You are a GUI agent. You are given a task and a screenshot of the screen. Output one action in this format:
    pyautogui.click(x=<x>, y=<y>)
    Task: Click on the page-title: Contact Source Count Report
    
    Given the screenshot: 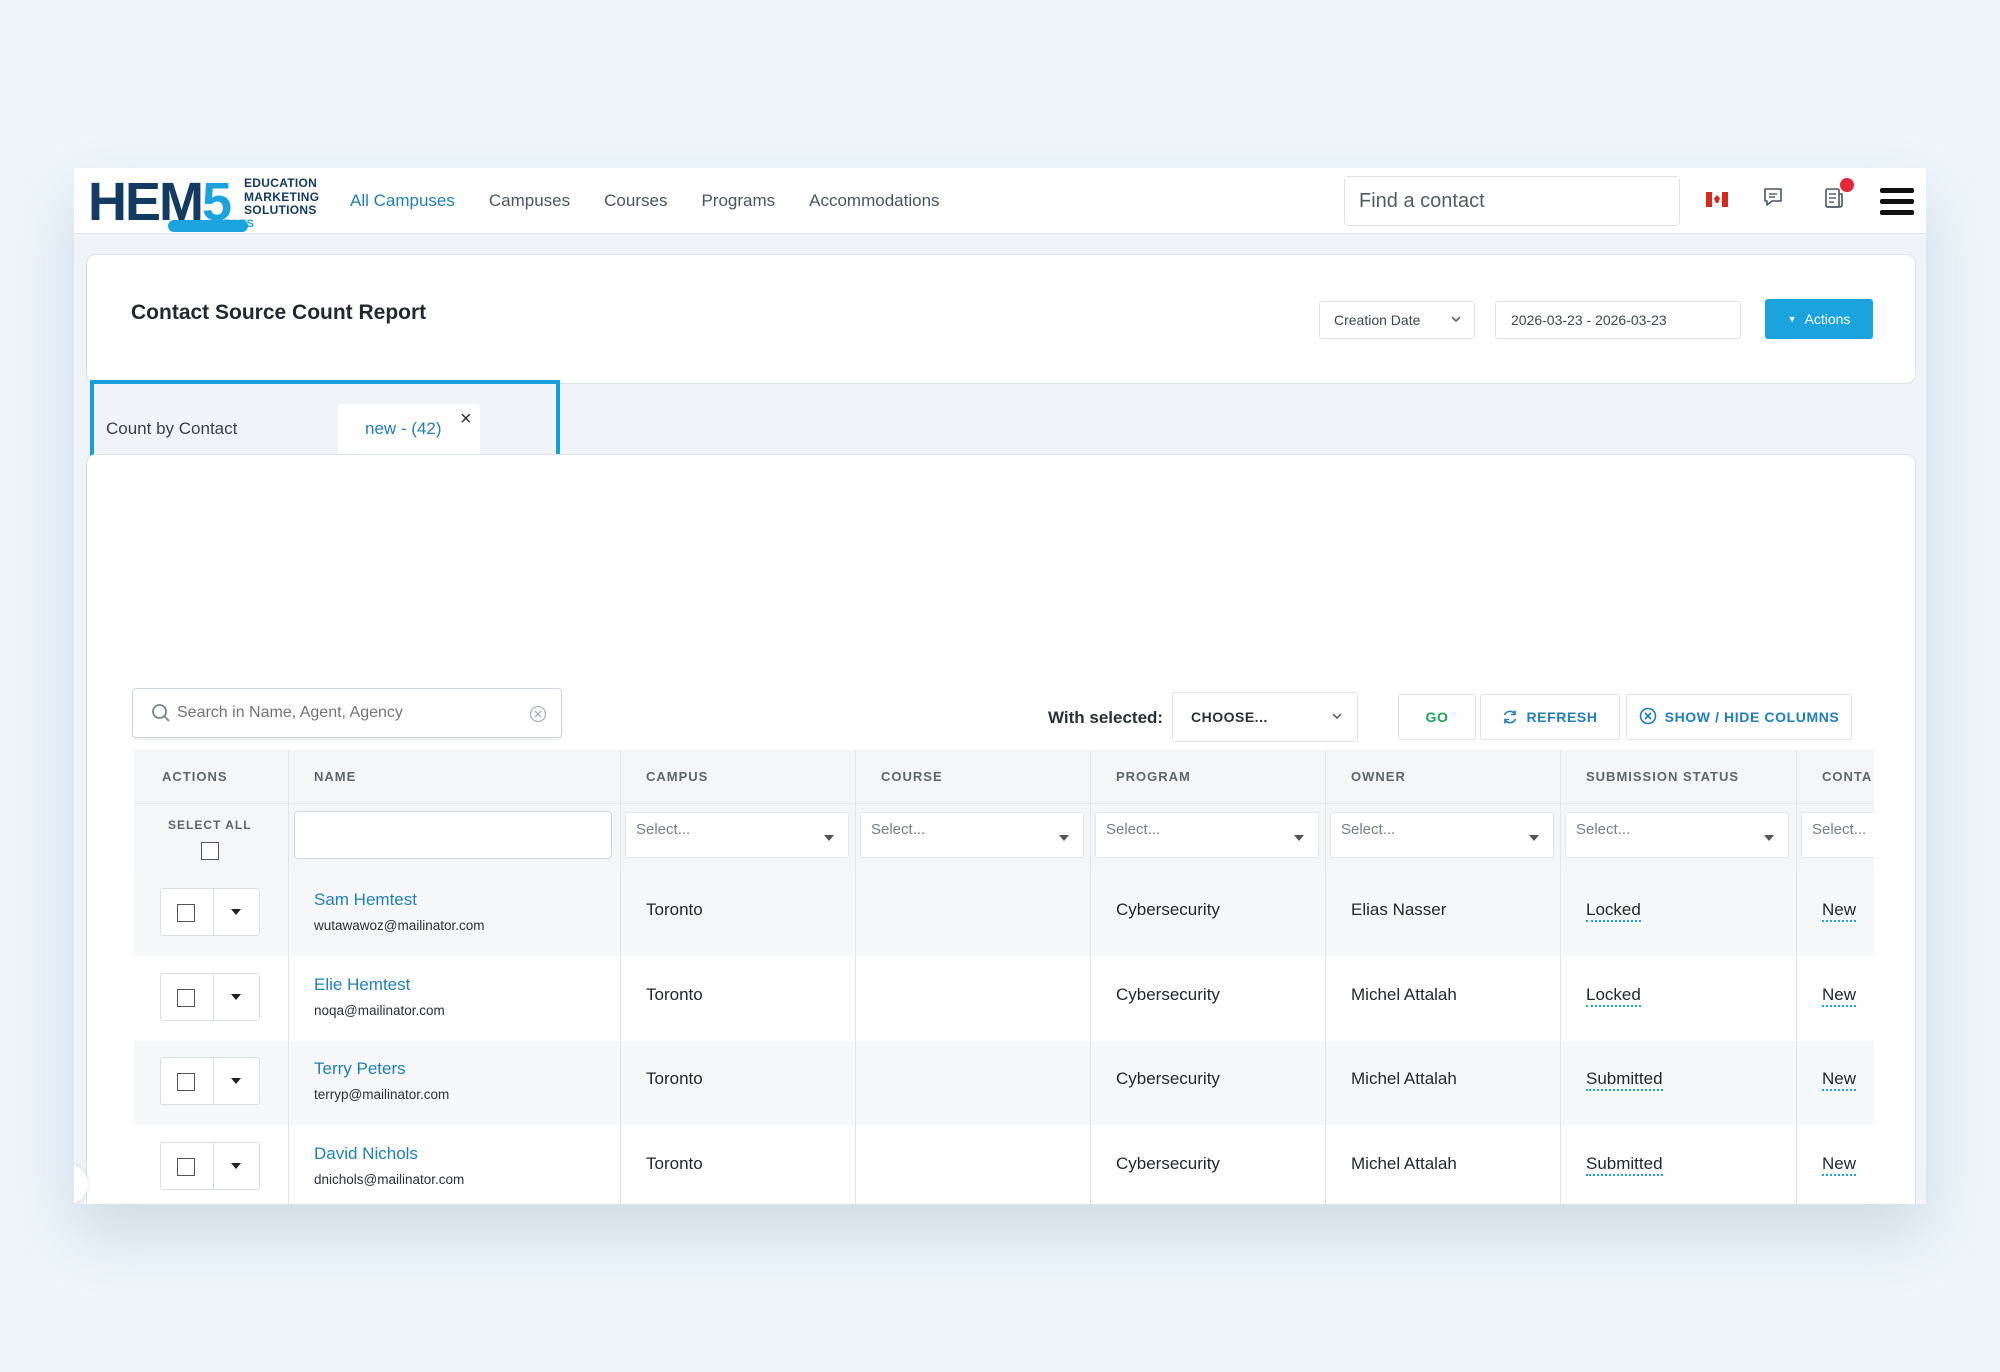 What is the action you would take?
    pyautogui.click(x=279, y=312)
    